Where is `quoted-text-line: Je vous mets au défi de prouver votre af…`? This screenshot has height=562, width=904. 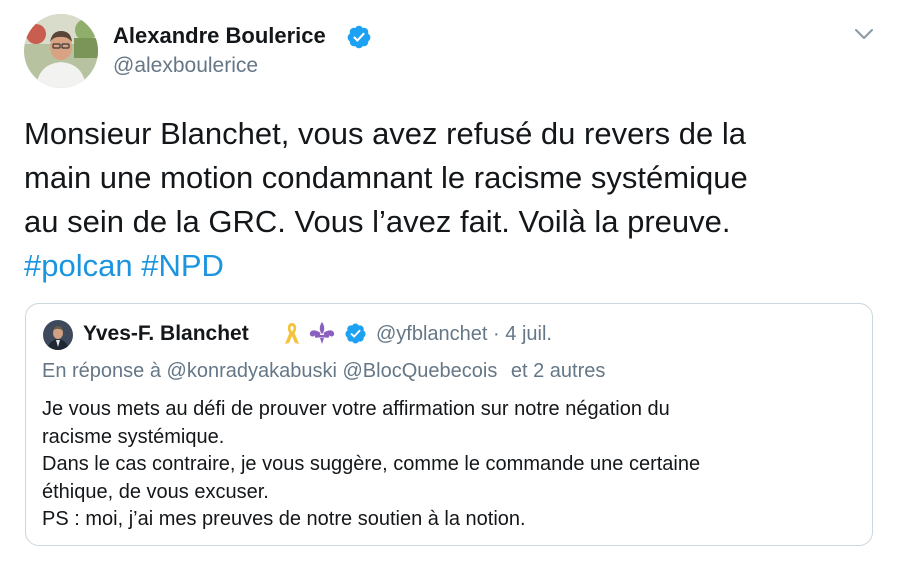
quoted-text-line: Je vous mets au défi de prouver votre af… is located at coordinates (356, 409).